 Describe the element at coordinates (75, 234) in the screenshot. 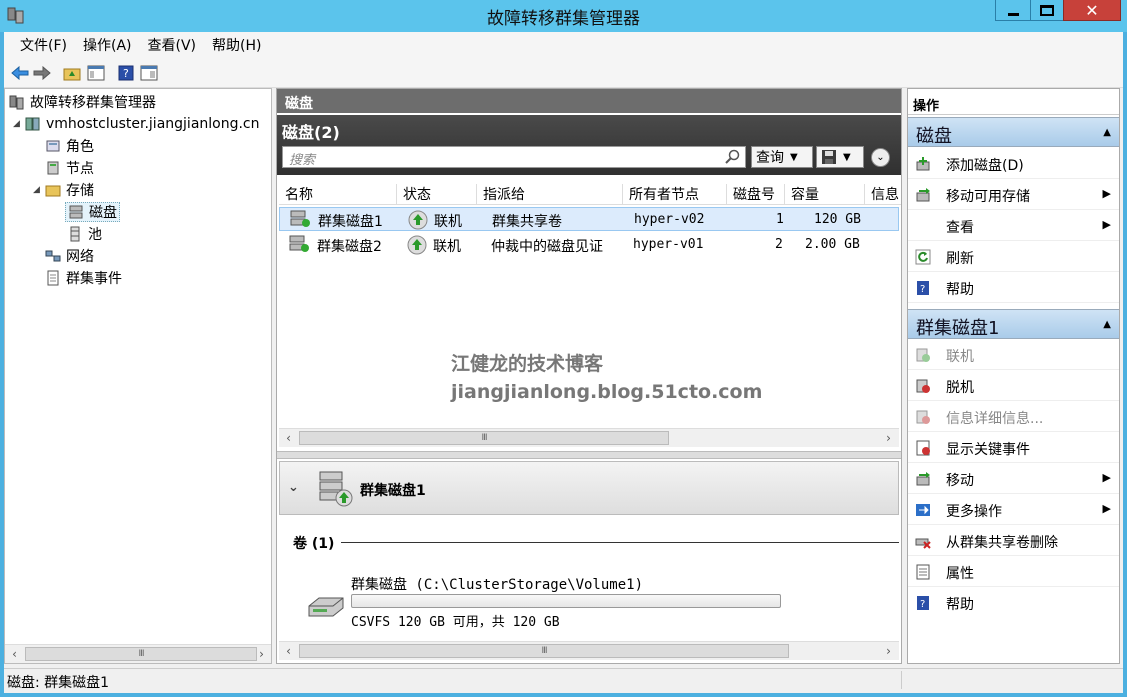

I see `pool-icon` at that location.